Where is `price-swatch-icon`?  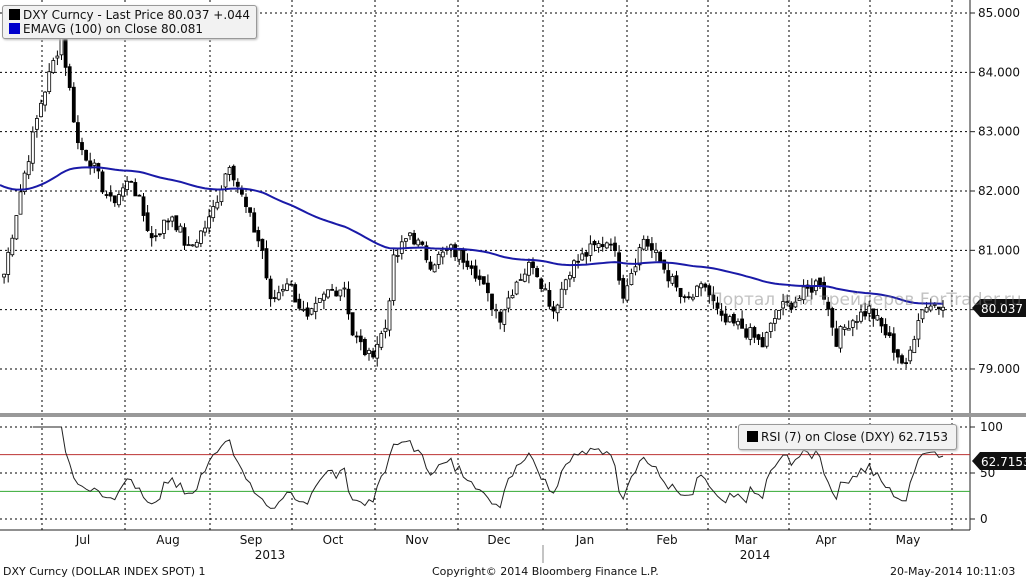 price-swatch-icon is located at coordinates (14, 14).